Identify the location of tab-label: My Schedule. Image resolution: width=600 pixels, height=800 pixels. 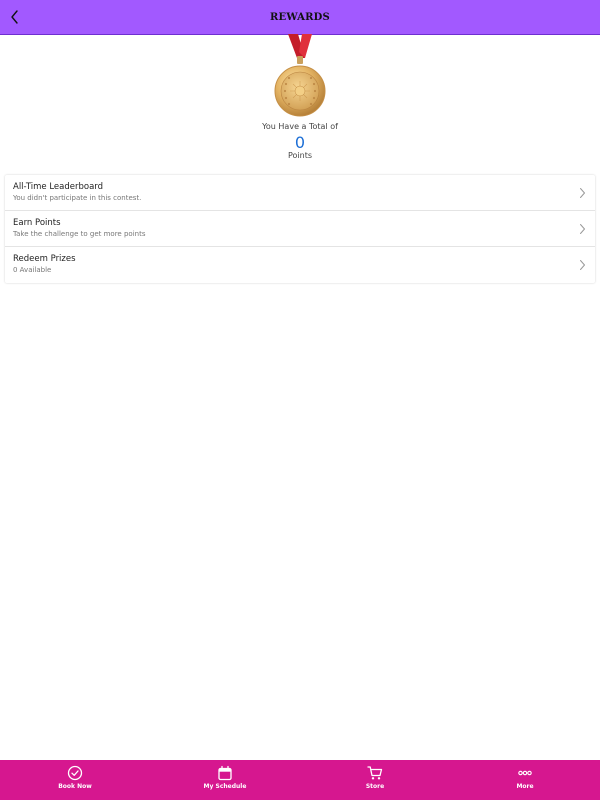
(225, 786).